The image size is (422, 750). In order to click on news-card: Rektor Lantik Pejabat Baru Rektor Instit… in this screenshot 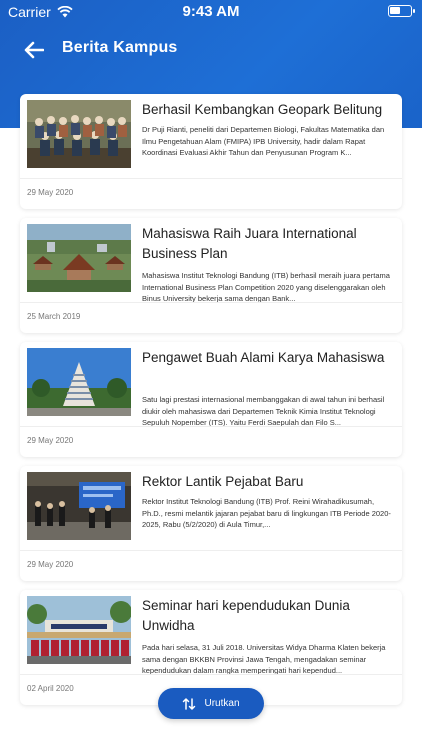, I will do `click(211, 523)`.